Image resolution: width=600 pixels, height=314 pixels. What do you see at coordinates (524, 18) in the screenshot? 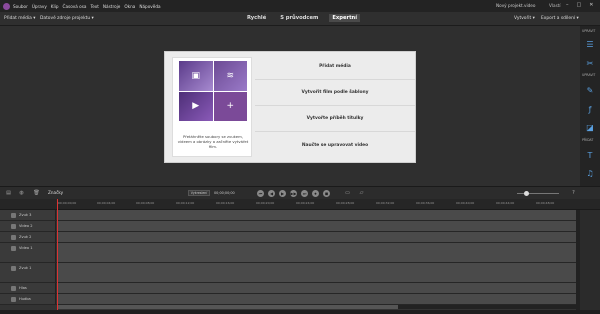
I see `create-button: Vytvořit ▾` at bounding box center [524, 18].